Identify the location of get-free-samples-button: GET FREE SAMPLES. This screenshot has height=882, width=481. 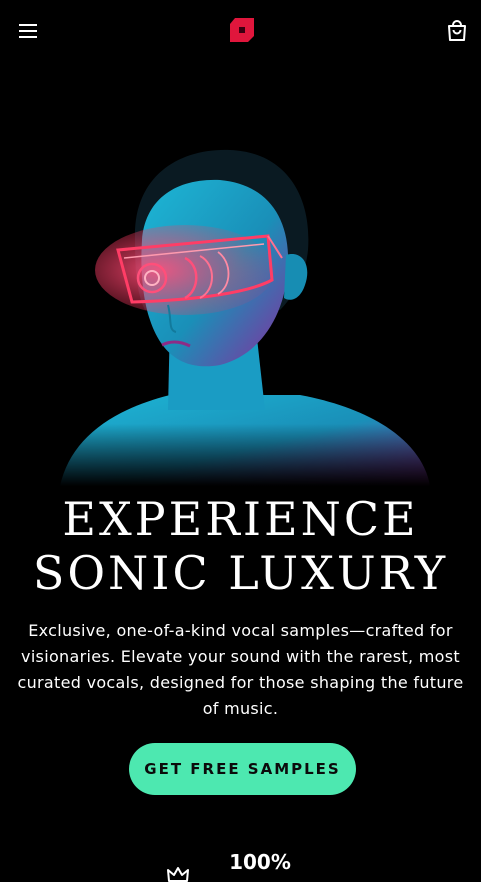
(242, 769).